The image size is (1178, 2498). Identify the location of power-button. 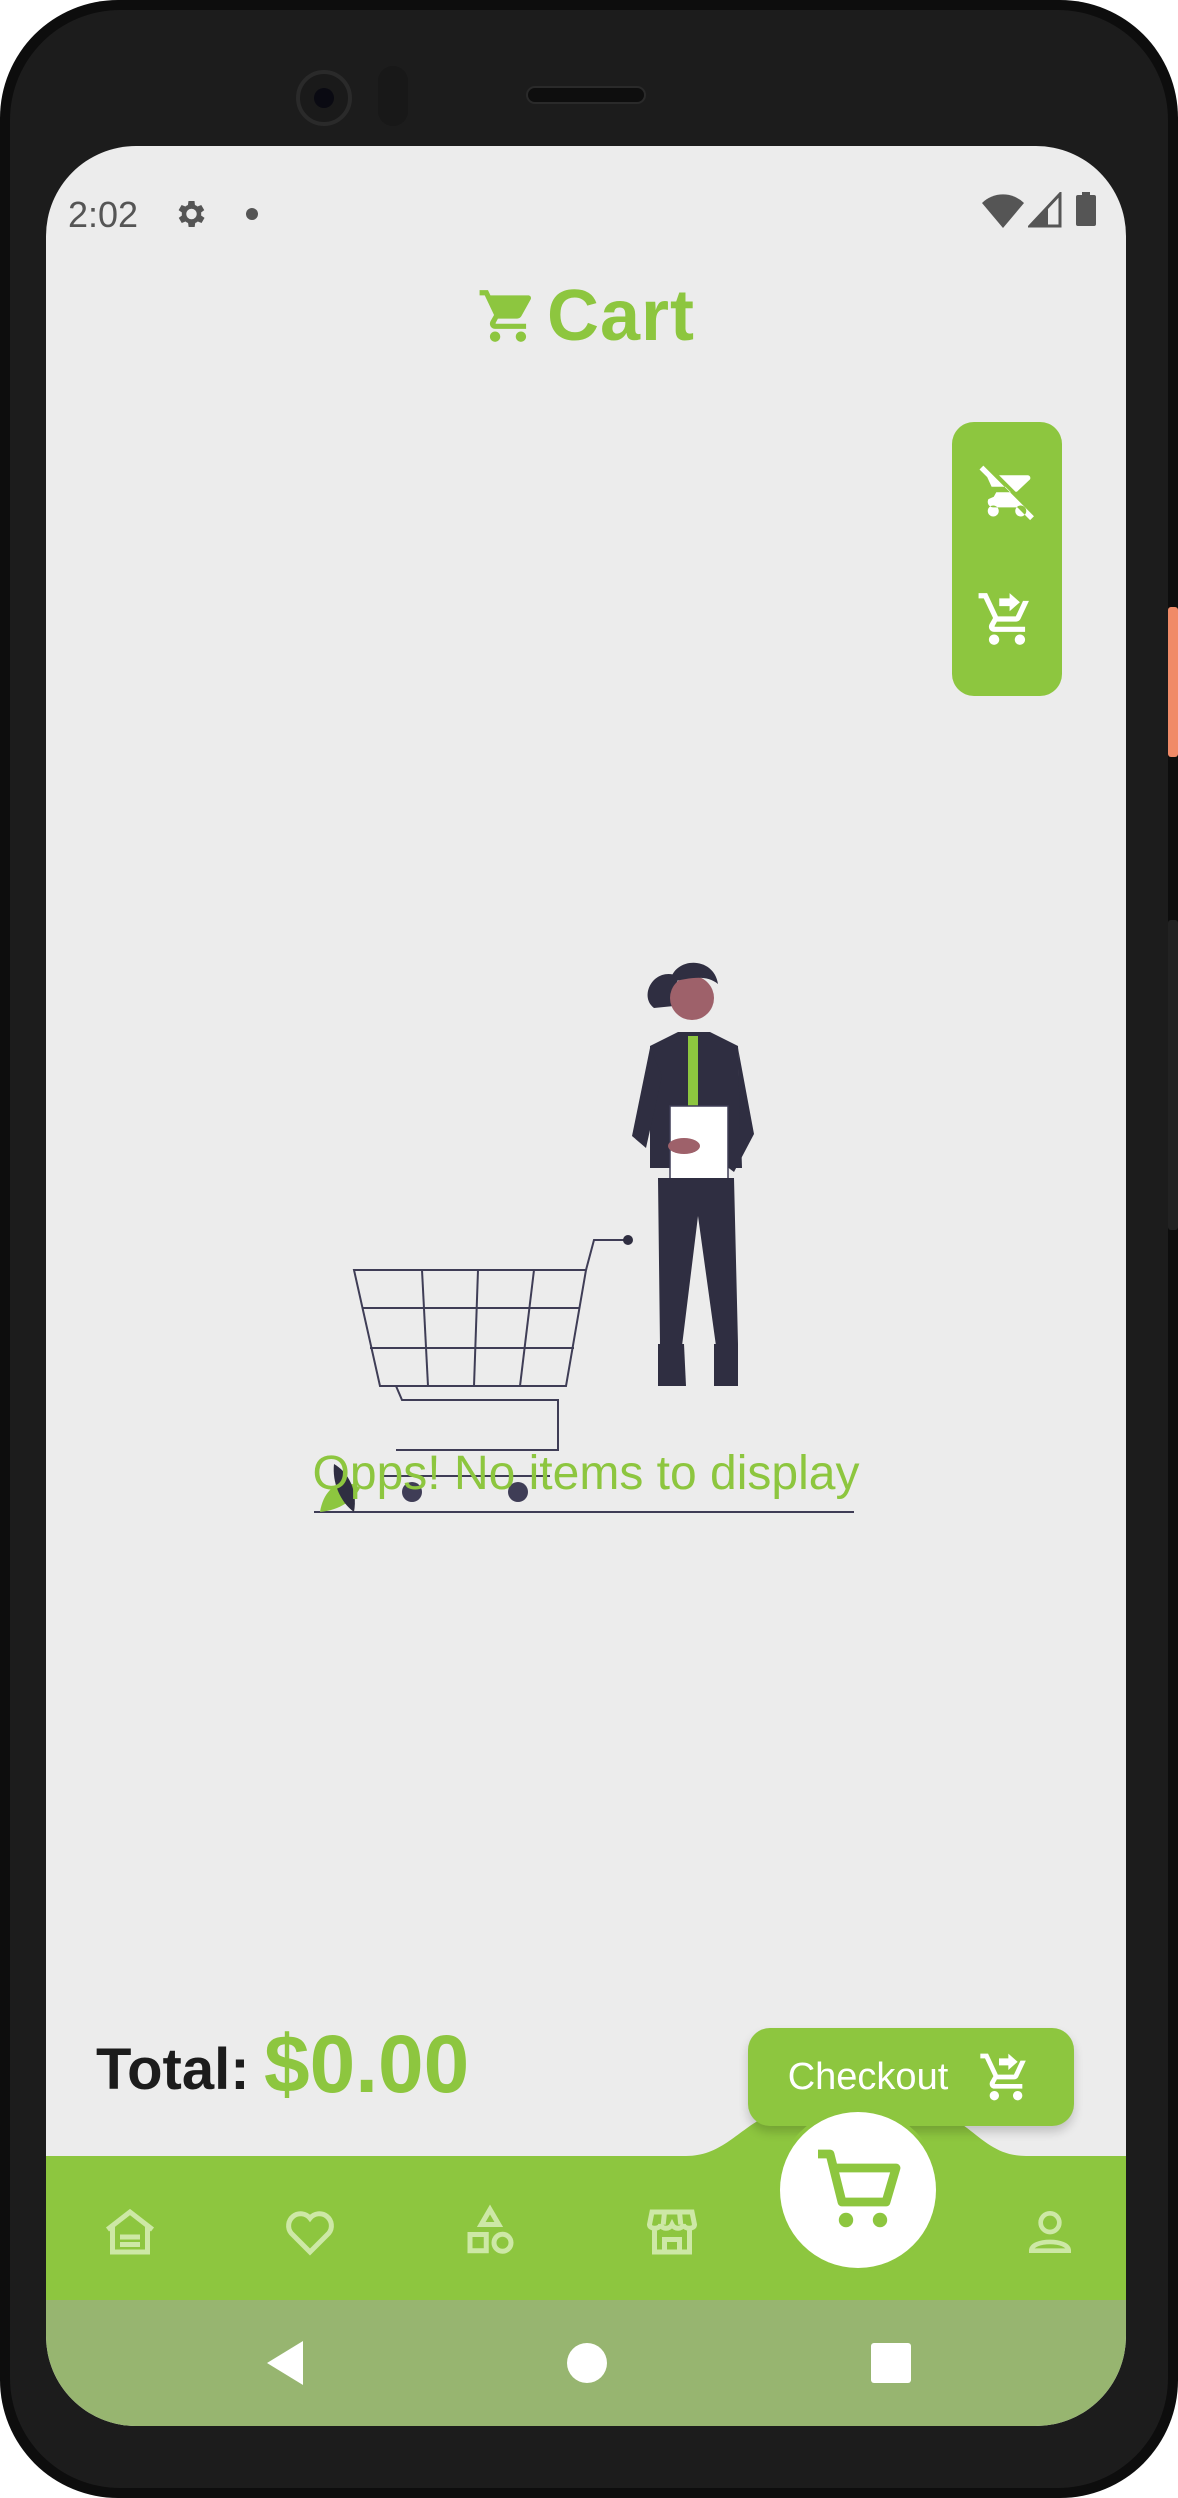
(1173, 682).